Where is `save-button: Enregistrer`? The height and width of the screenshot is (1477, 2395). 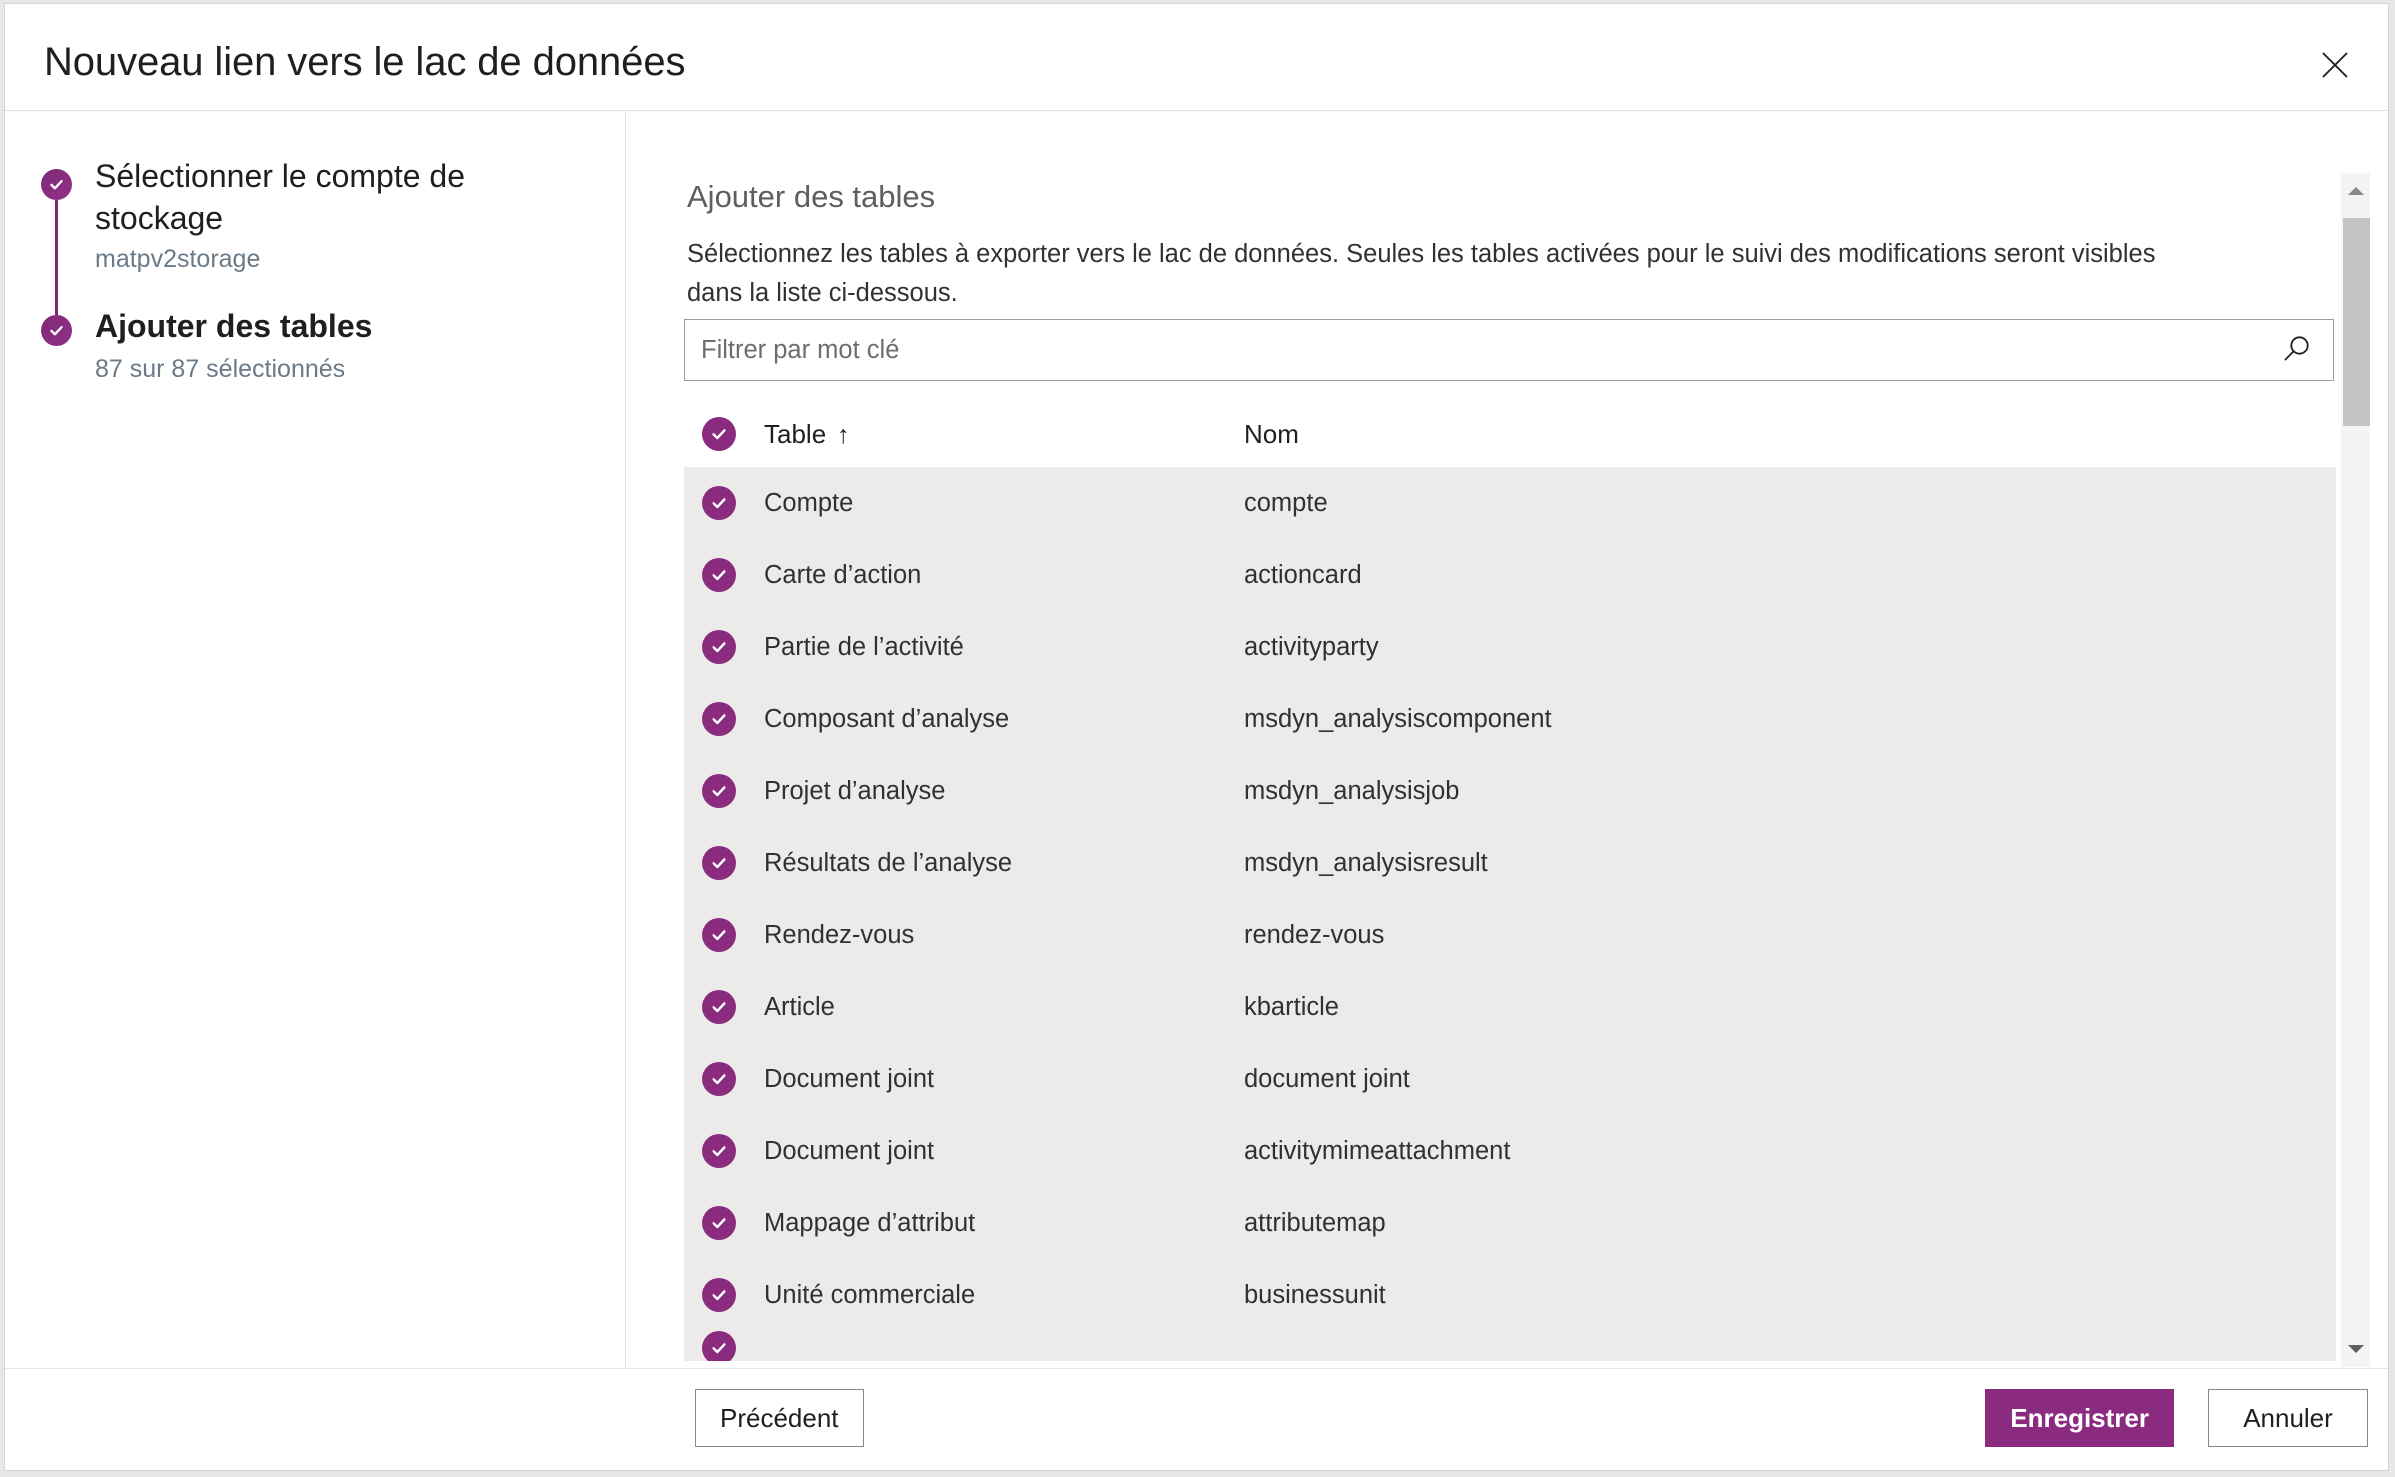 save-button: Enregistrer is located at coordinates (2079, 1418).